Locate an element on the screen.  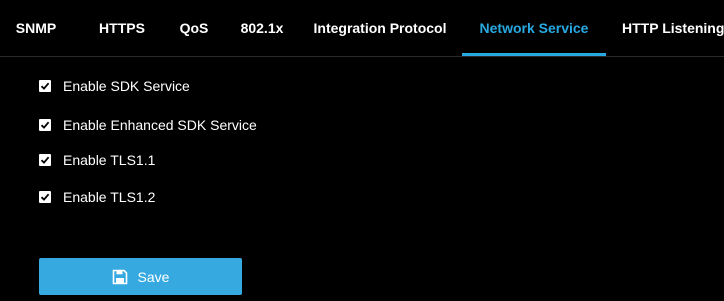
tab-qos: QoS is located at coordinates (194, 28).